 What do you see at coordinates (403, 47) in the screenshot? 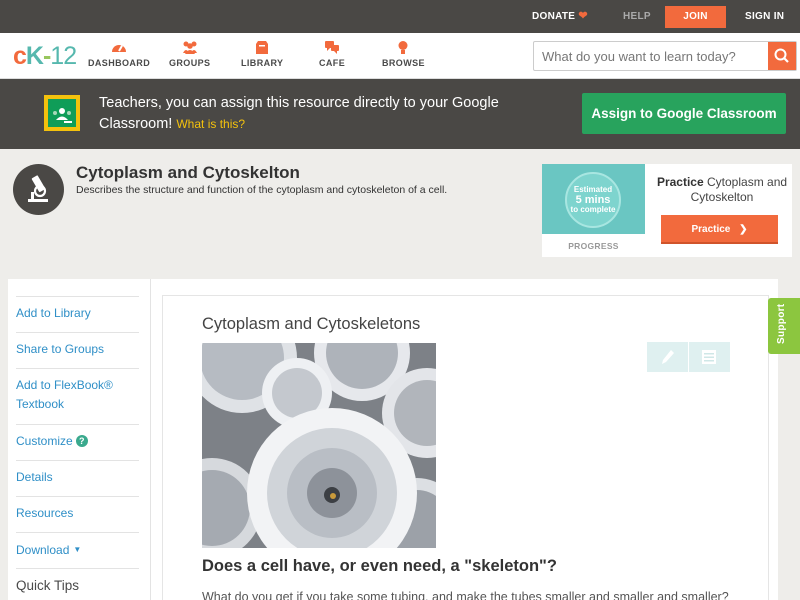
I see `browse-icon` at bounding box center [403, 47].